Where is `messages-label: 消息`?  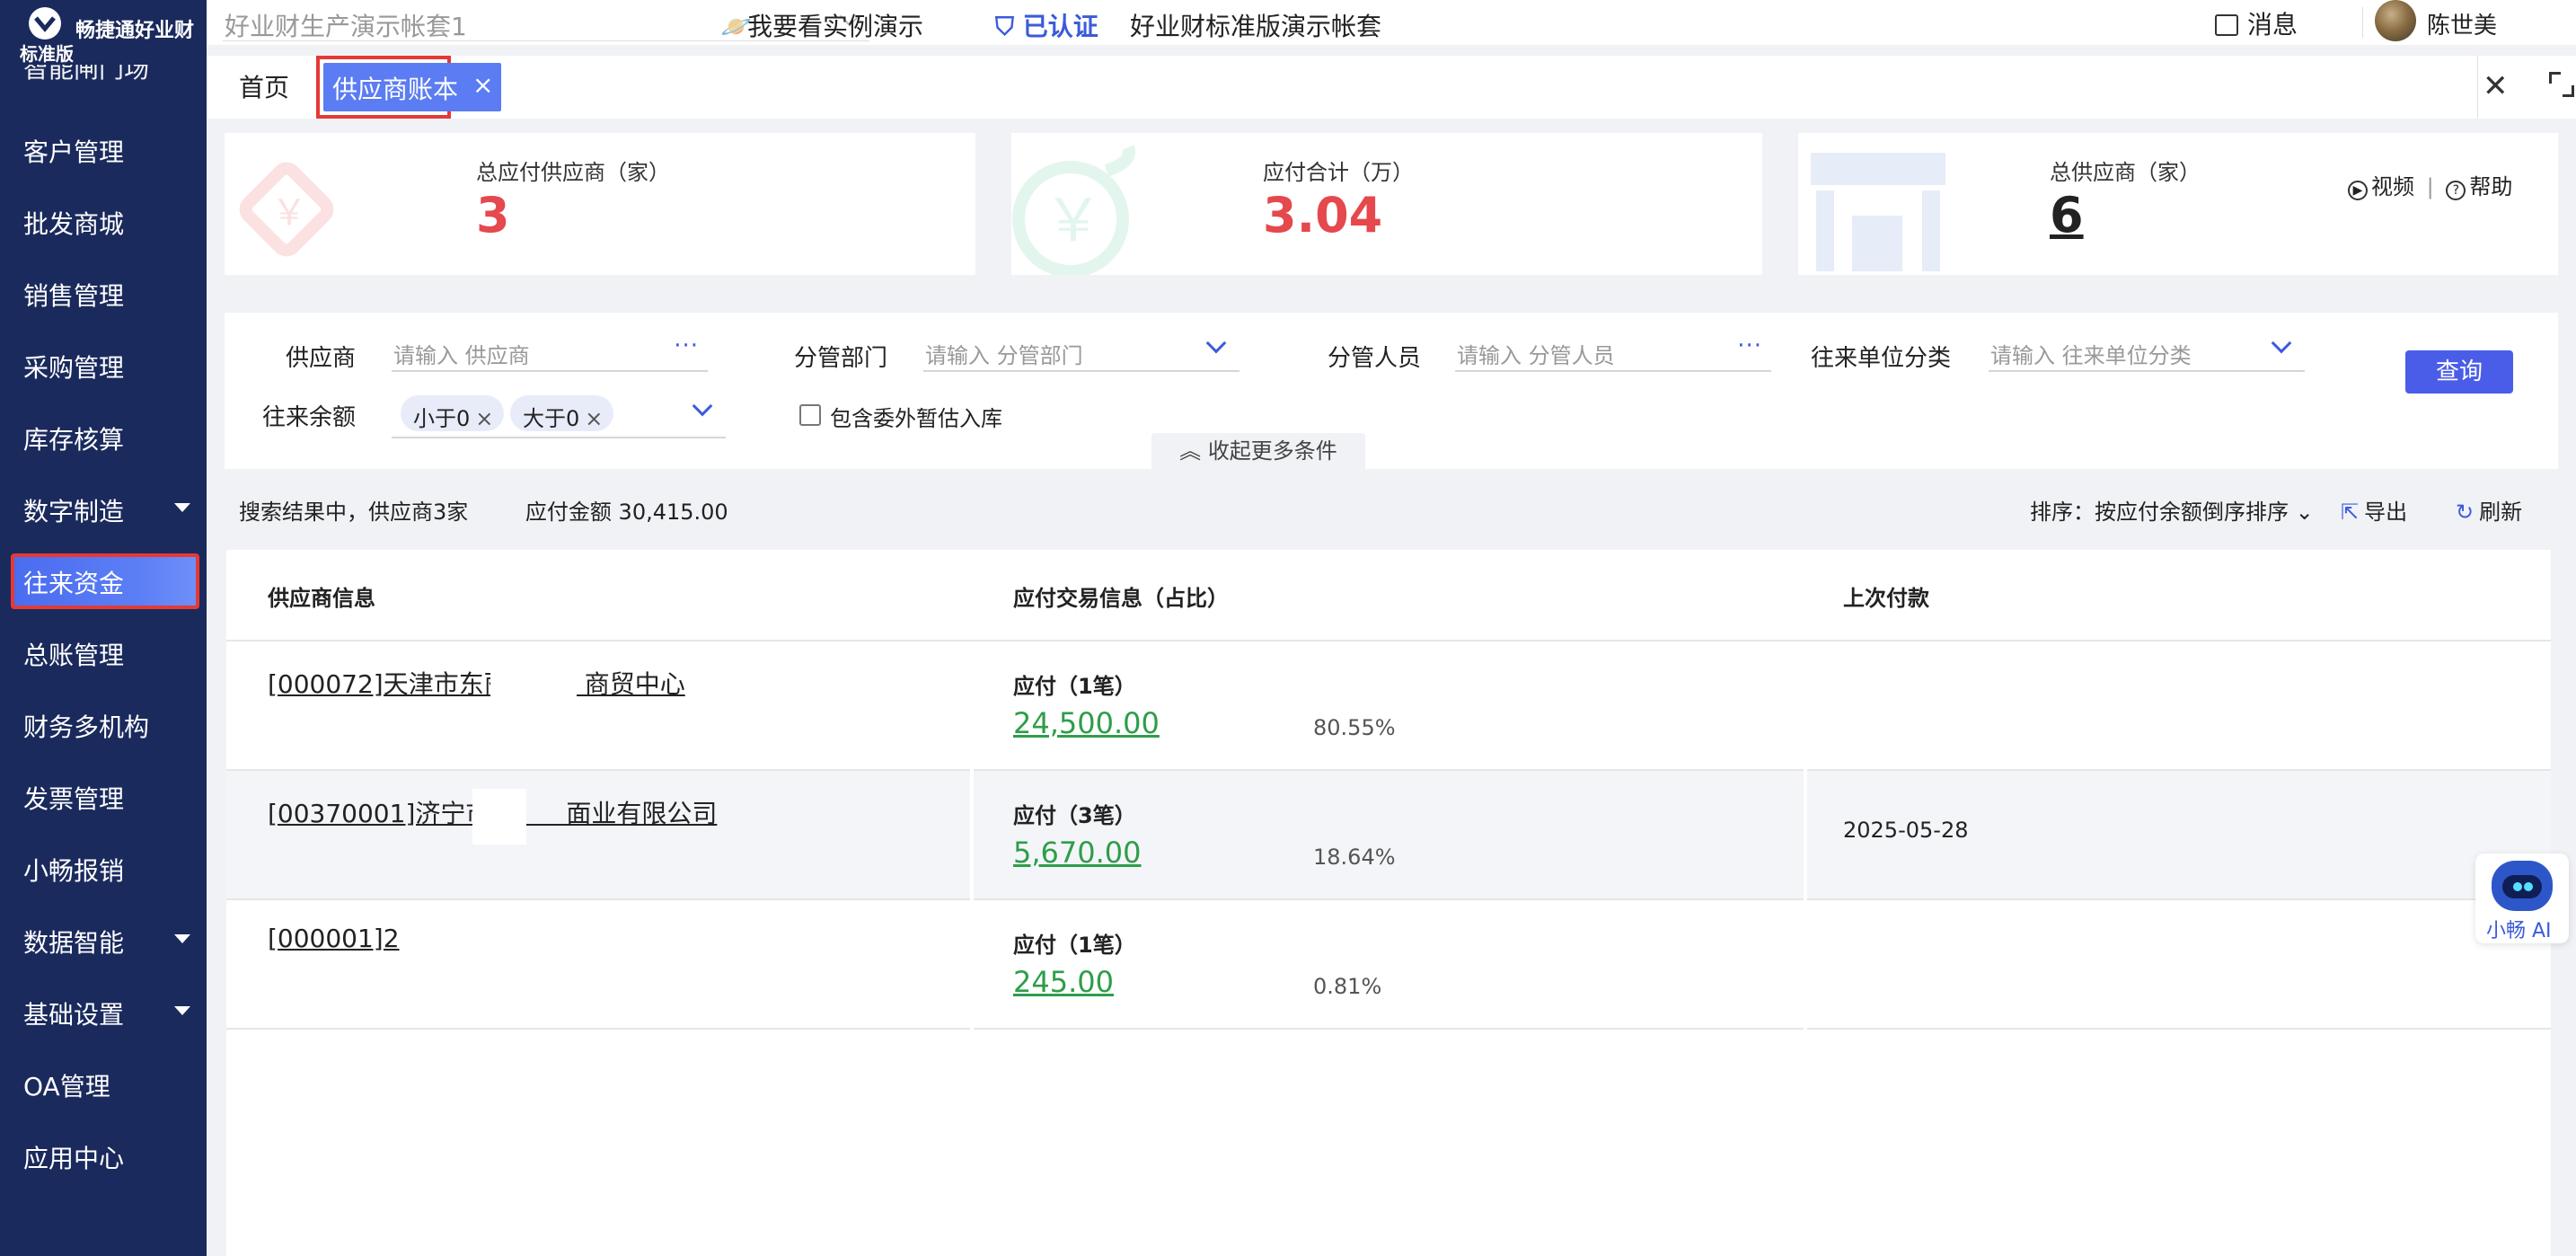 messages-label: 消息 is located at coordinates (2272, 25).